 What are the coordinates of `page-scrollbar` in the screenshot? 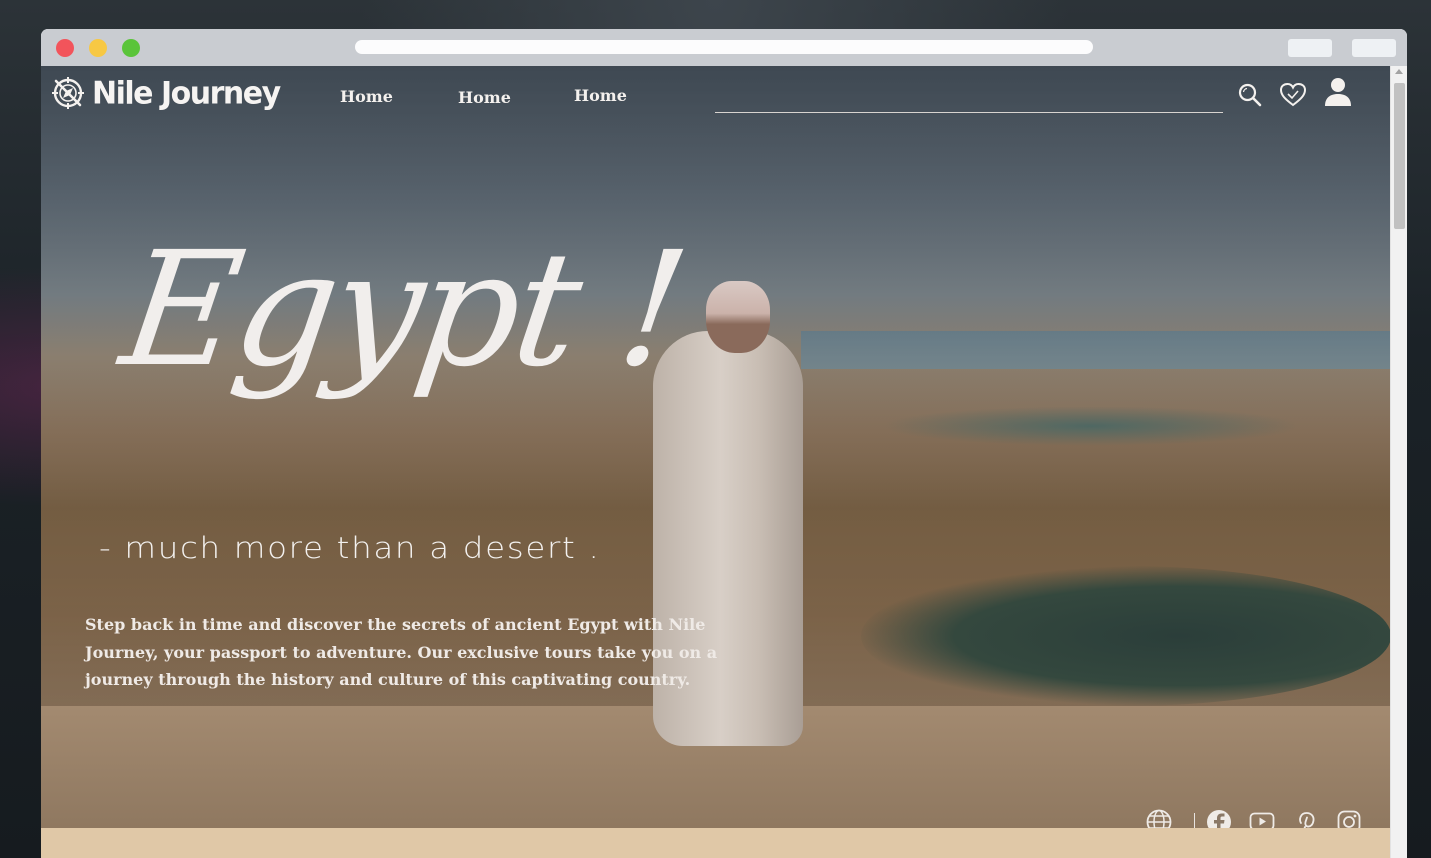 It's located at (1398, 462).